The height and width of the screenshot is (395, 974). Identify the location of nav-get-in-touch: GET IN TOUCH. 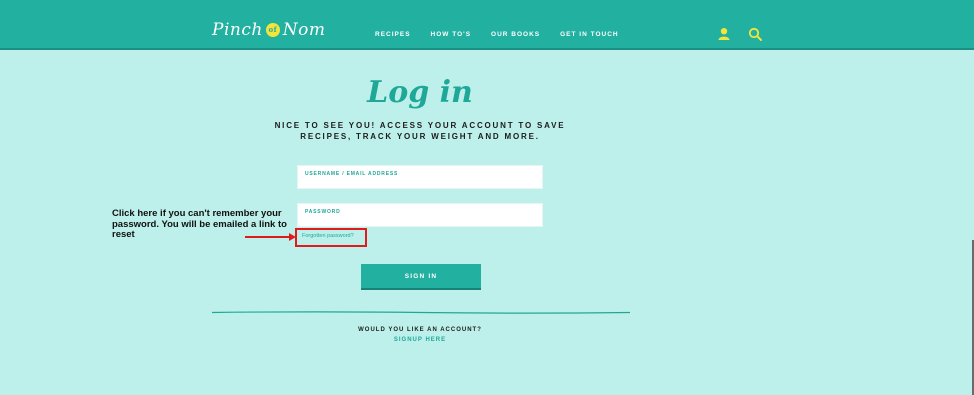
(589, 34).